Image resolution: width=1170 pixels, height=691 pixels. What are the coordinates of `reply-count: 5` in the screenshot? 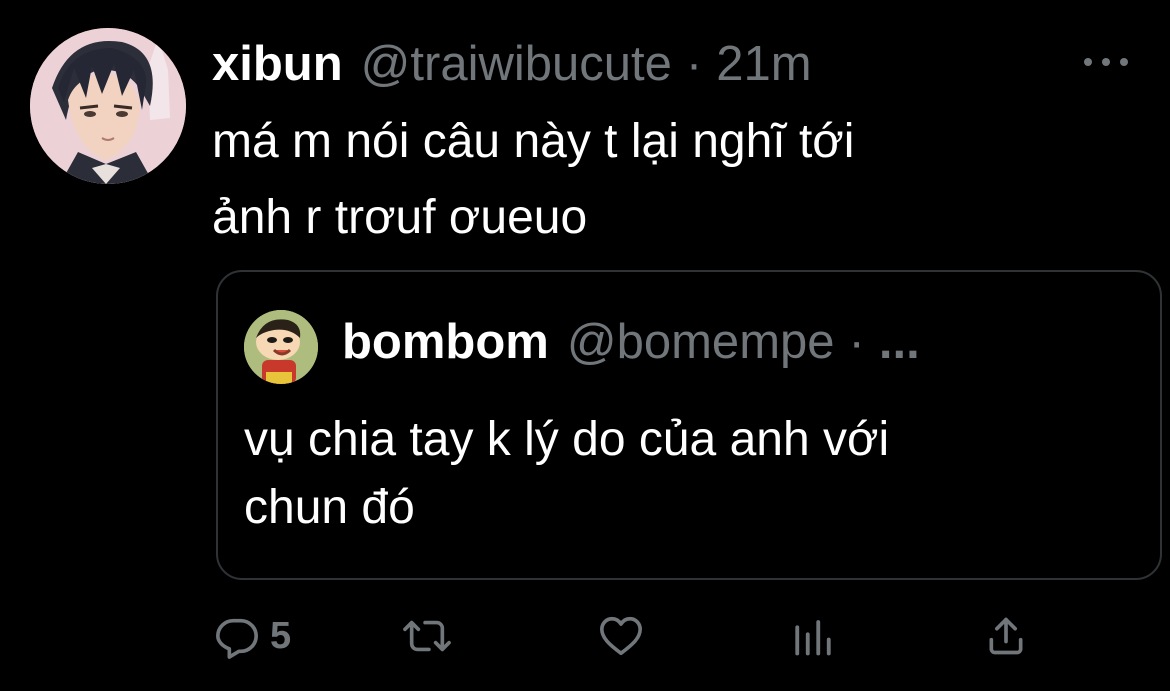 It's located at (281, 635).